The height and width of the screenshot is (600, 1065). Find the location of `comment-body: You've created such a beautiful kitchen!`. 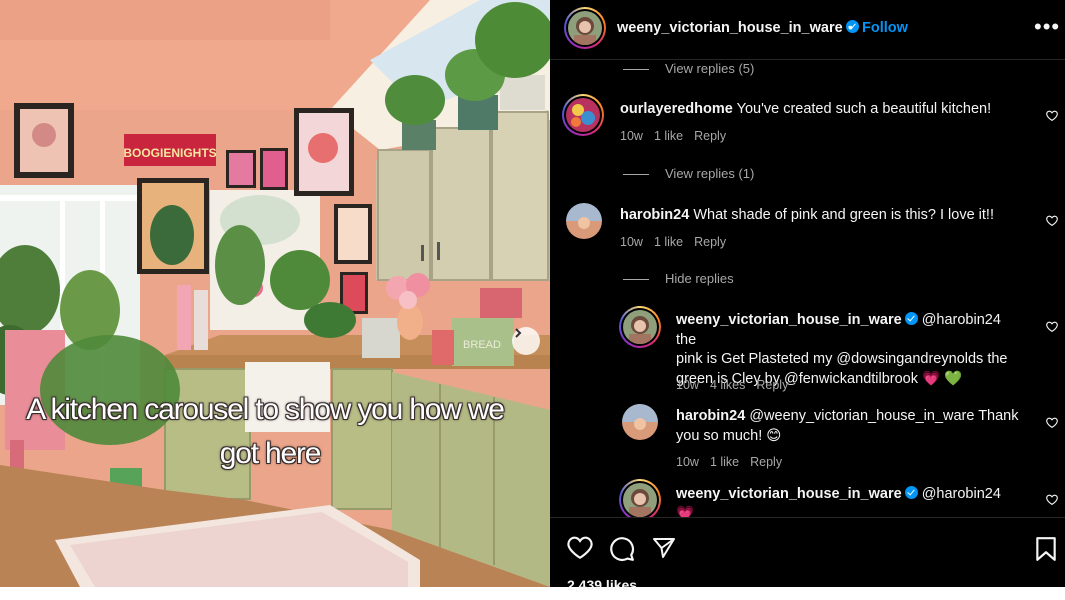

comment-body: You've created such a beautiful kitchen! is located at coordinates (864, 109).